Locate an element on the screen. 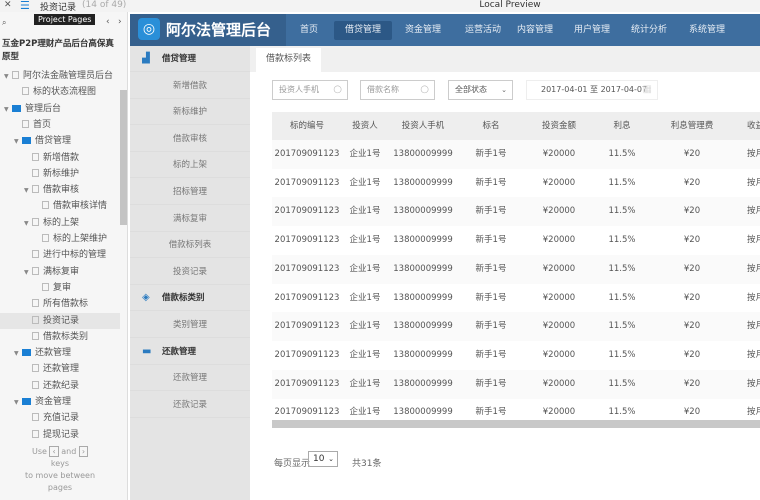 The height and width of the screenshot is (500, 760). nav-item: 统计分析 is located at coordinates (649, 30).